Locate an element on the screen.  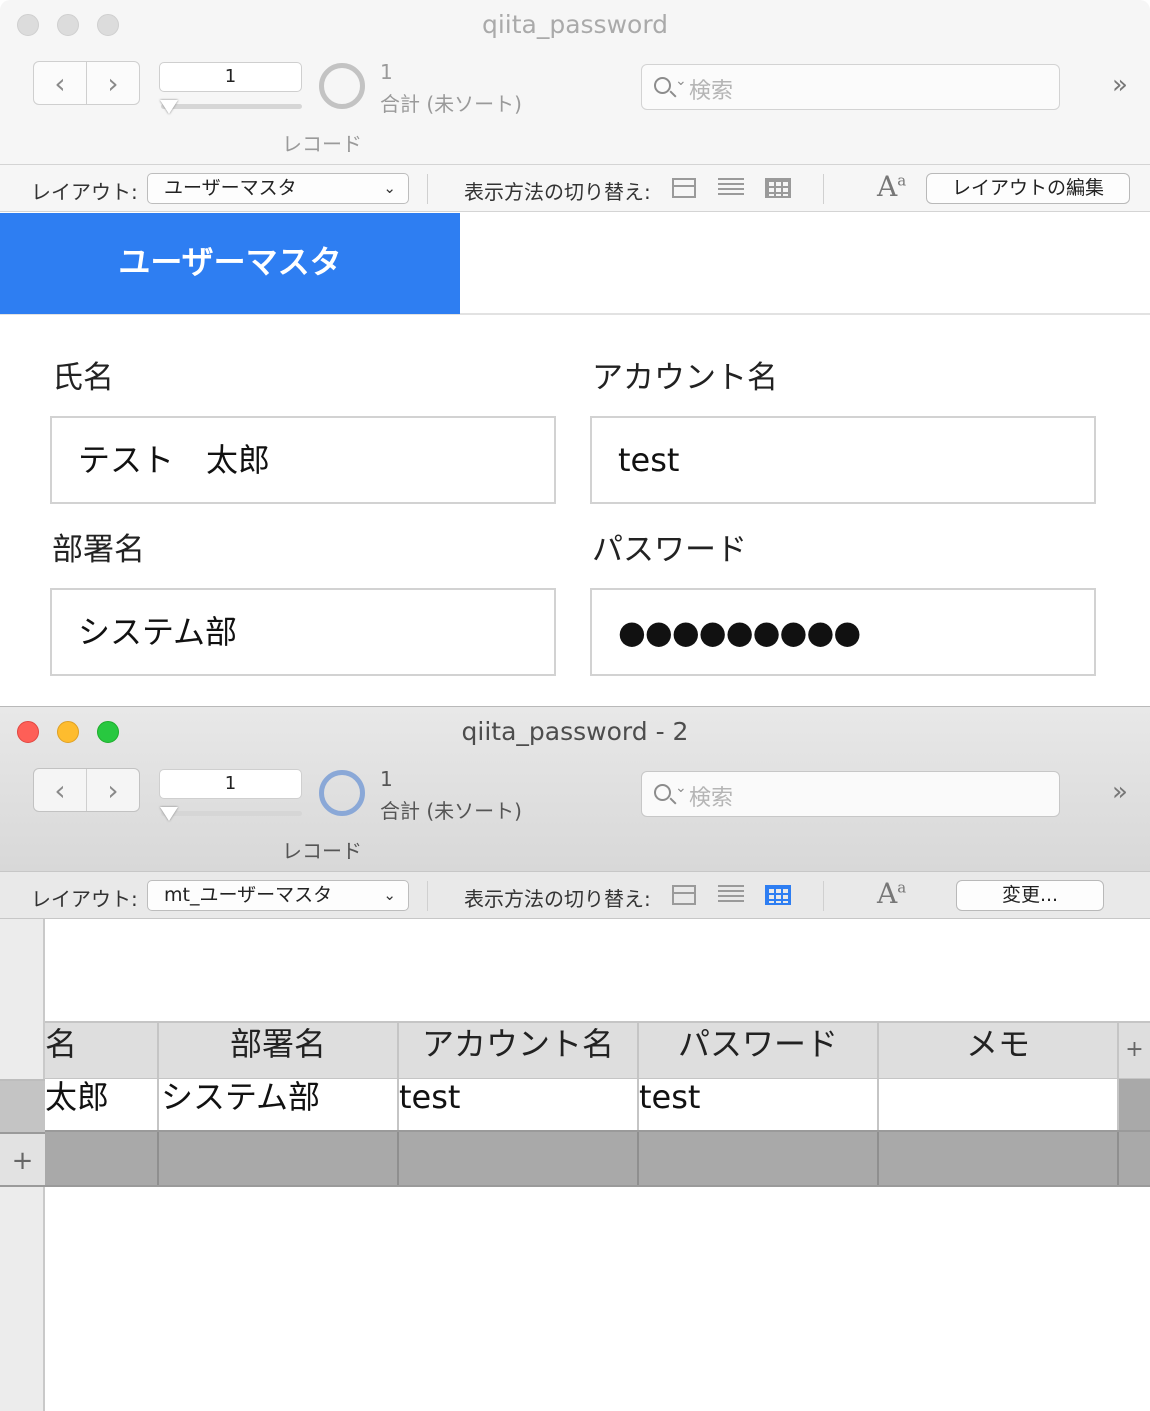
new-record-row is located at coordinates (597, 1159).